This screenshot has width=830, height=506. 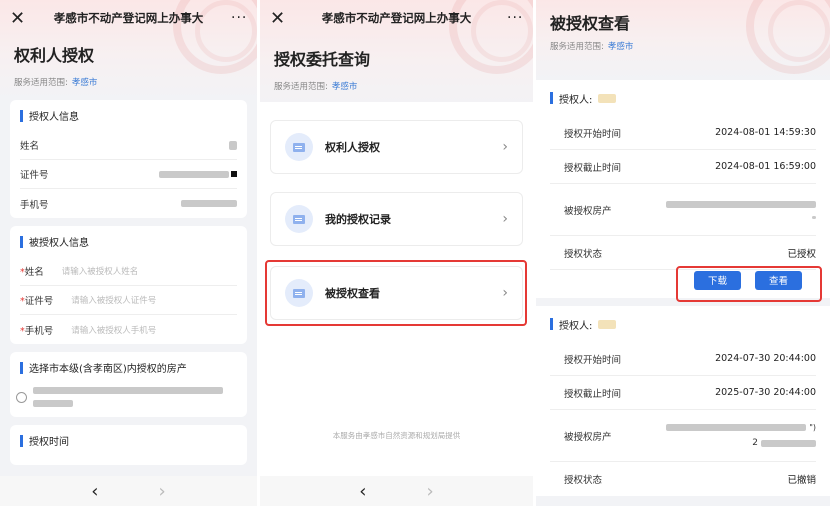 What do you see at coordinates (683, 393) in the screenshot?
I see `end-time-row: 授权截止时间 2025-07-30 20:44:00` at bounding box center [683, 393].